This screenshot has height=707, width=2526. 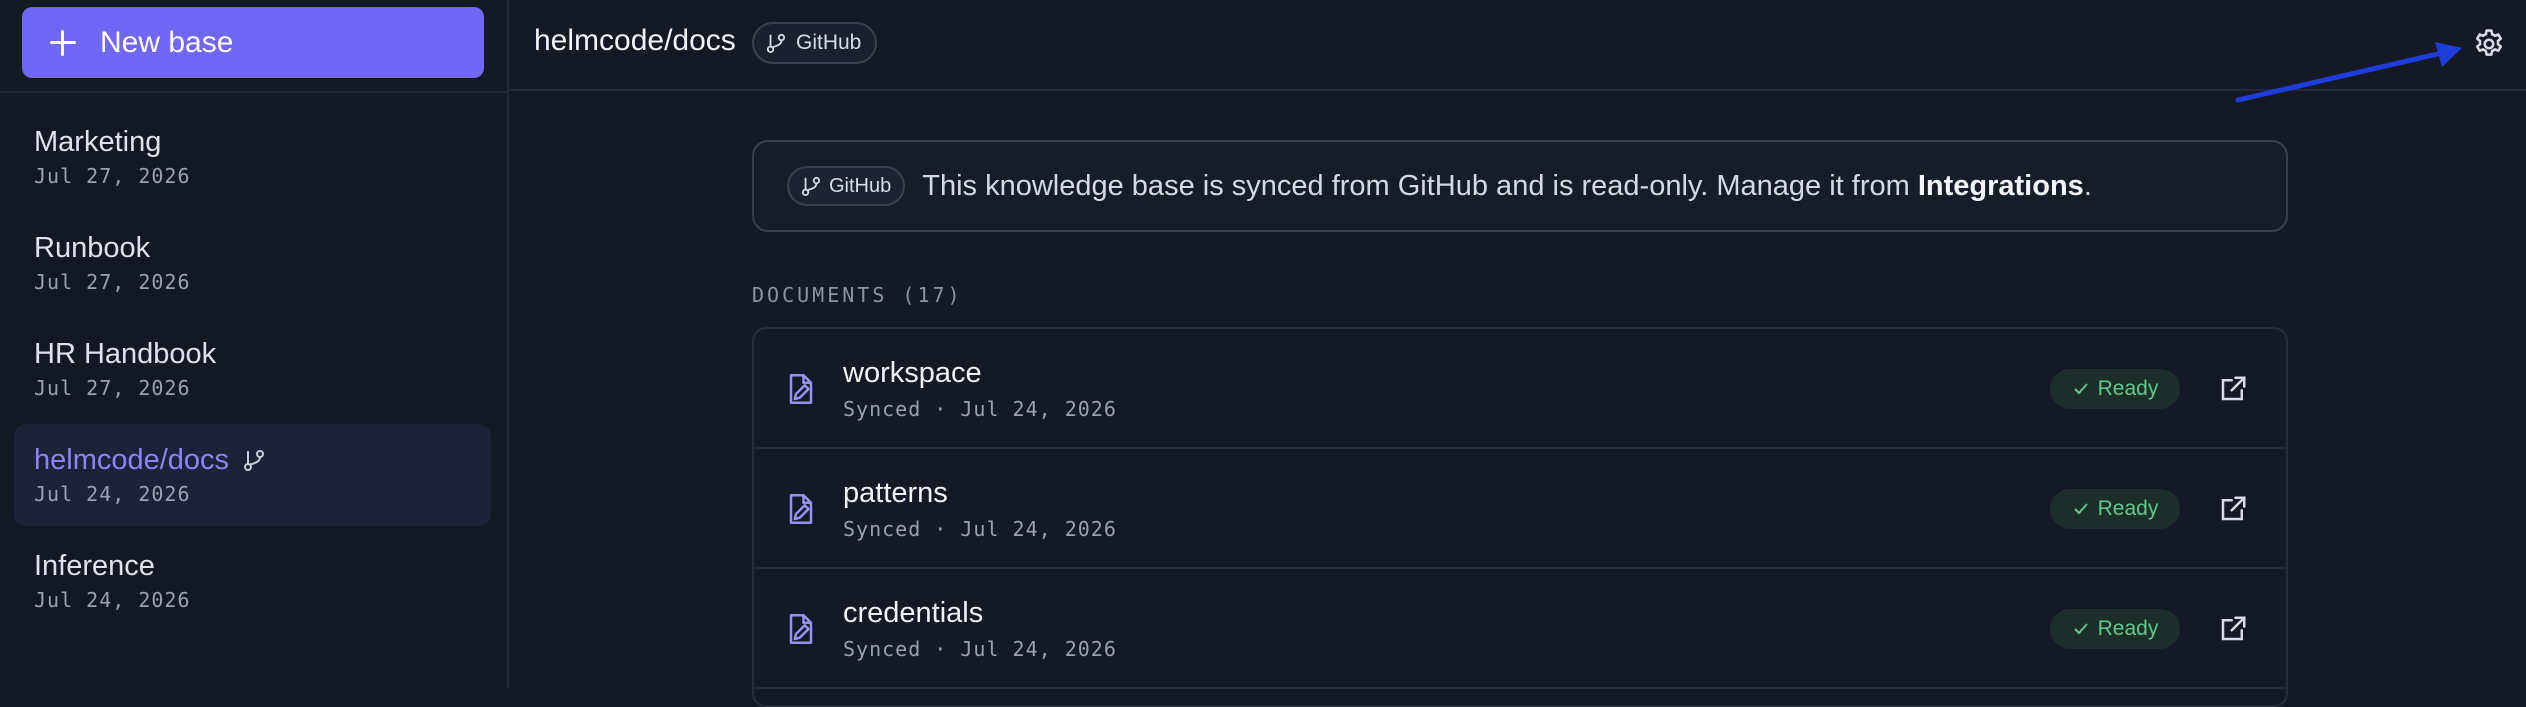 I want to click on sidebar-item-runbook: Runbook Jul 27, 2026, so click(x=252, y=263).